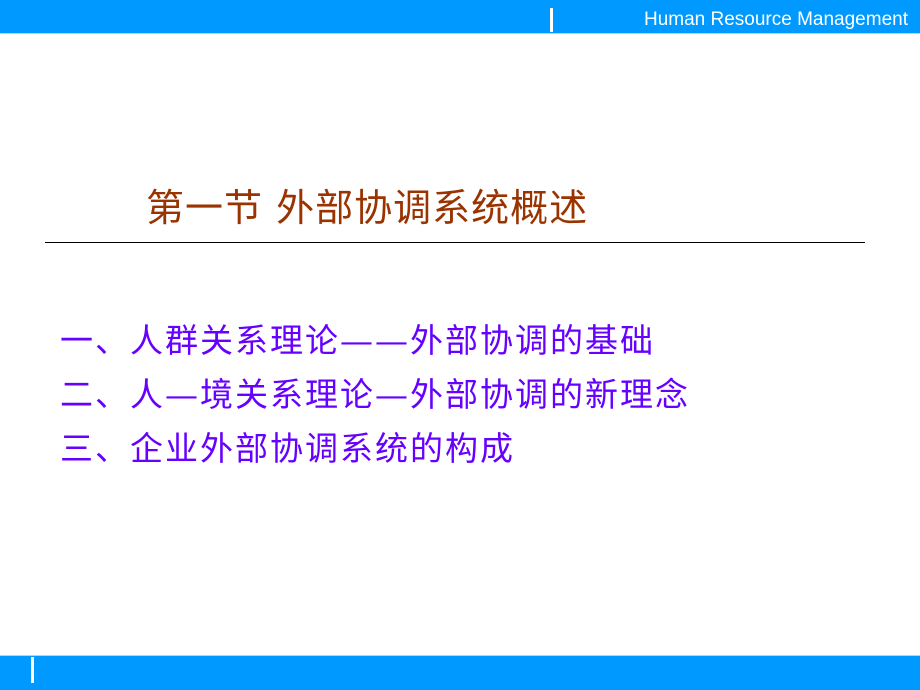 The width and height of the screenshot is (920, 690). Describe the element at coordinates (775, 19) in the screenshot. I see `header-brand: Human Resource Management` at that location.